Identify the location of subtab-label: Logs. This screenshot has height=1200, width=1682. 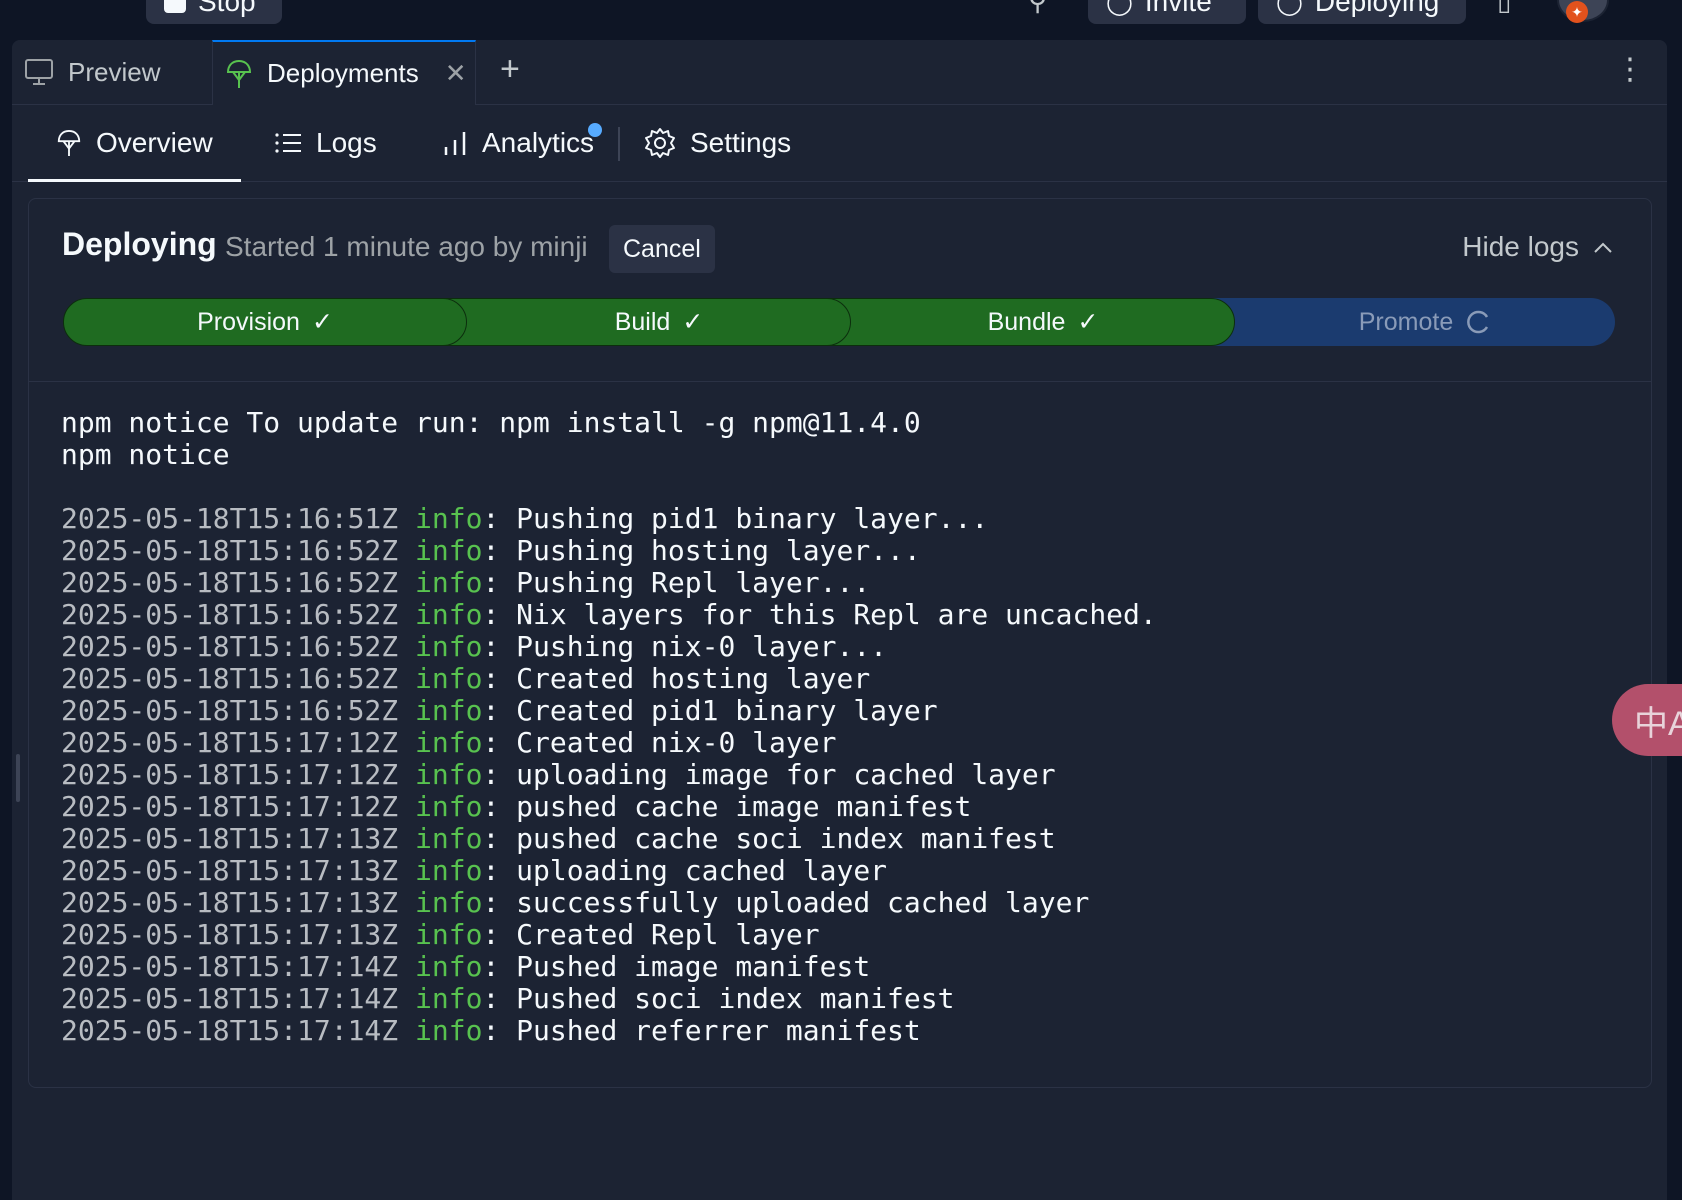
(346, 142).